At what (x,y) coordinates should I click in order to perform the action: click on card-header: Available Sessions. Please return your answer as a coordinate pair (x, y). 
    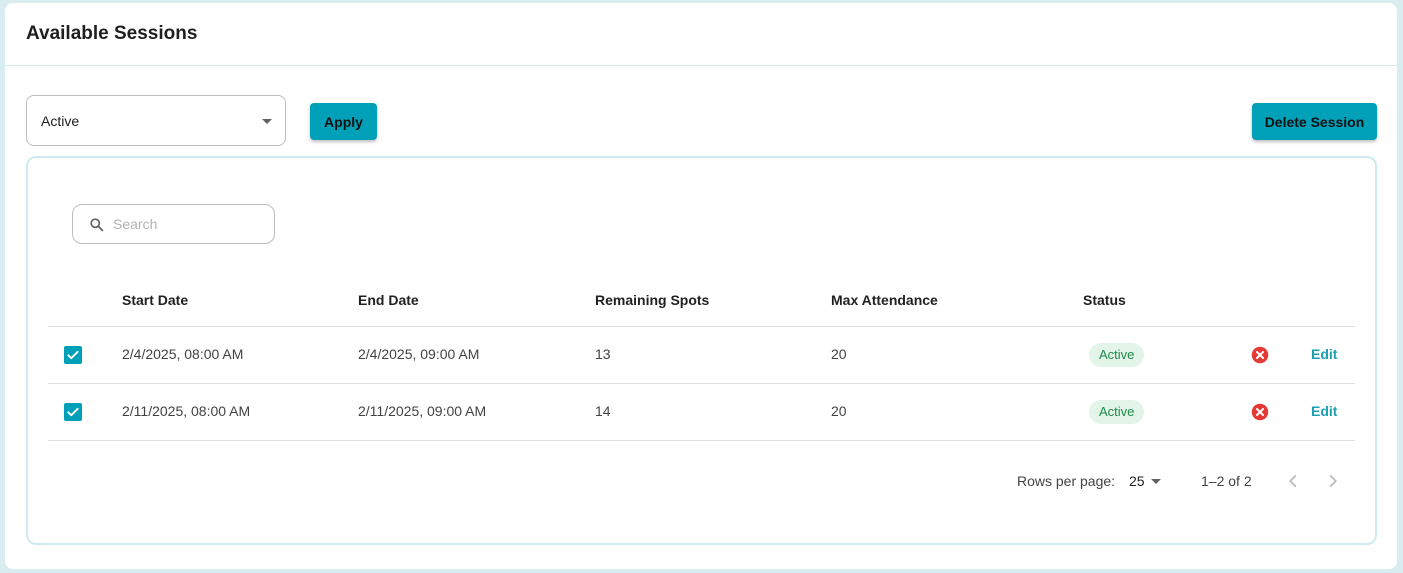
    Looking at the image, I should click on (701, 34).